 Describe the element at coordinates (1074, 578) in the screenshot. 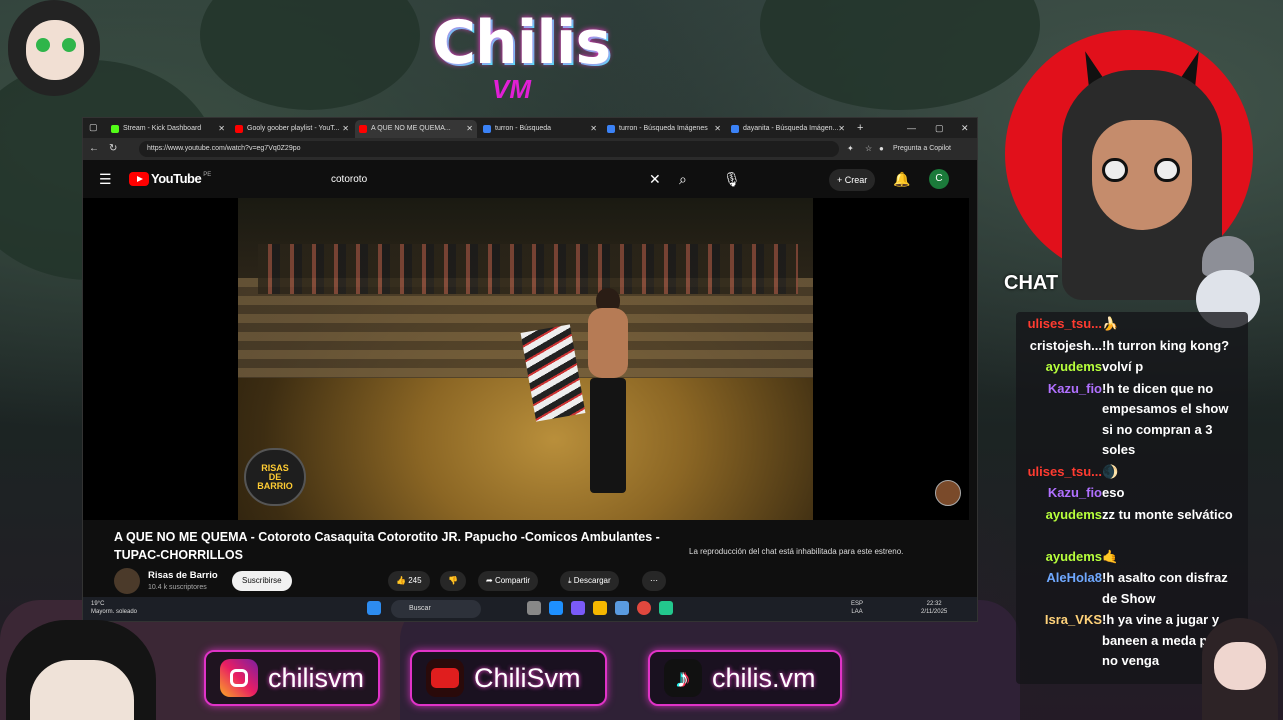

I see `chat-username: AleHola8` at that location.